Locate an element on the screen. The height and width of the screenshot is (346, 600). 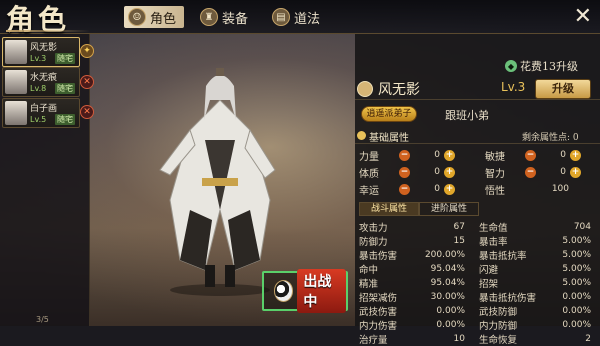
stat-label: 武技防御 is located at coordinates (498, 312).